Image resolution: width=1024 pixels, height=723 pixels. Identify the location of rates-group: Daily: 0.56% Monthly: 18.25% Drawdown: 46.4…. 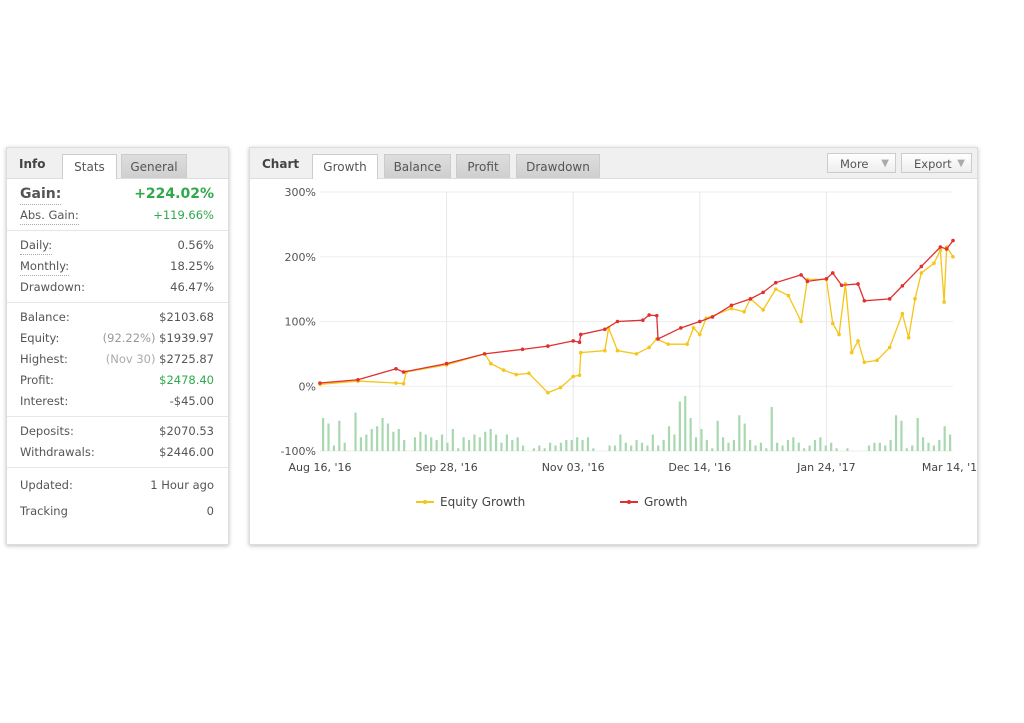
(117, 267).